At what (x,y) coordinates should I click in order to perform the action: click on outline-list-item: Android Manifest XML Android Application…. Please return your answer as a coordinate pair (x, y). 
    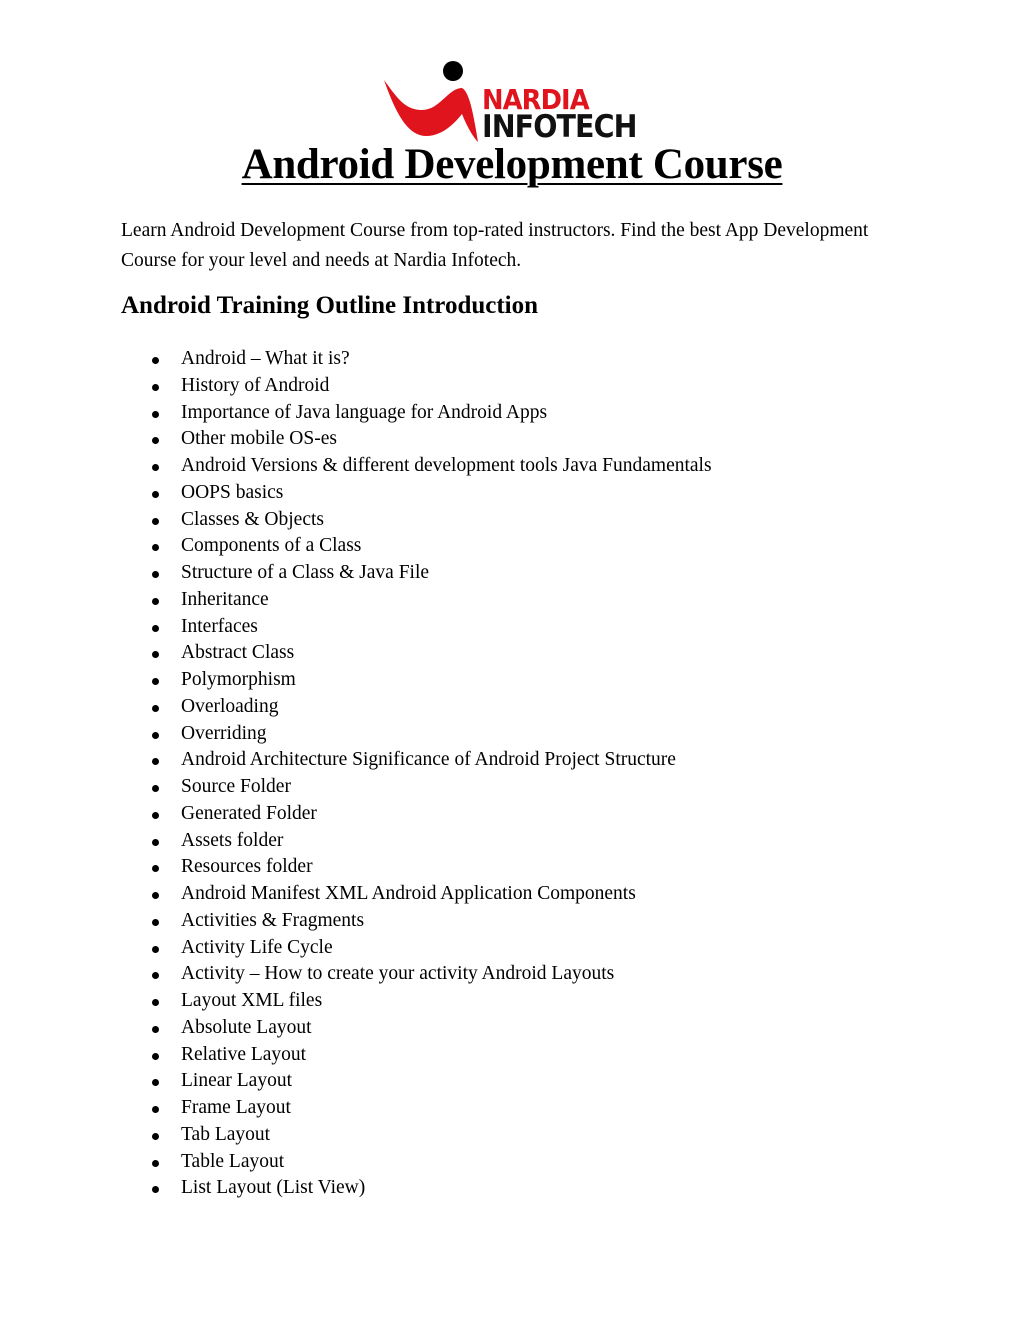
    Looking at the image, I should click on (356, 894).